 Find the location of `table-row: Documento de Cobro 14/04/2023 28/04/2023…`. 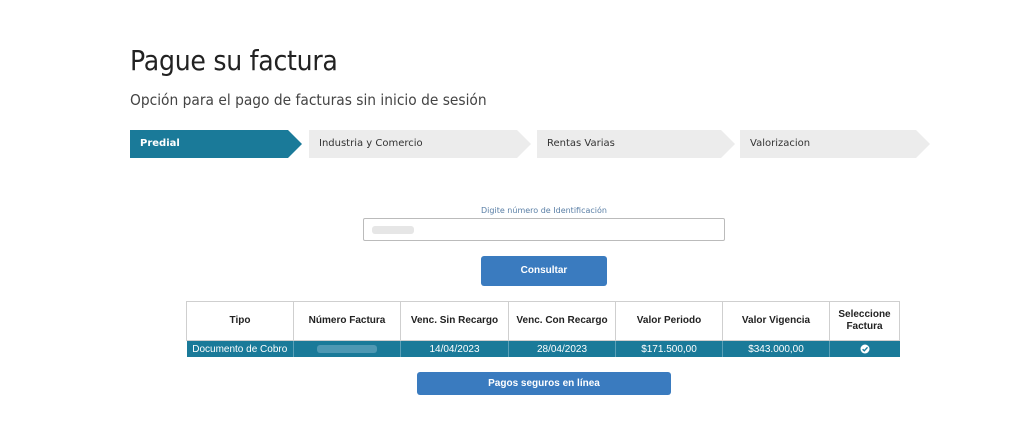

table-row: Documento de Cobro 14/04/2023 28/04/2023… is located at coordinates (543, 348).